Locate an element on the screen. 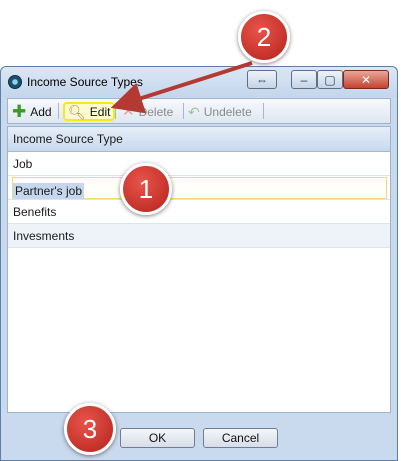  arrow-line is located at coordinates (181, 87).